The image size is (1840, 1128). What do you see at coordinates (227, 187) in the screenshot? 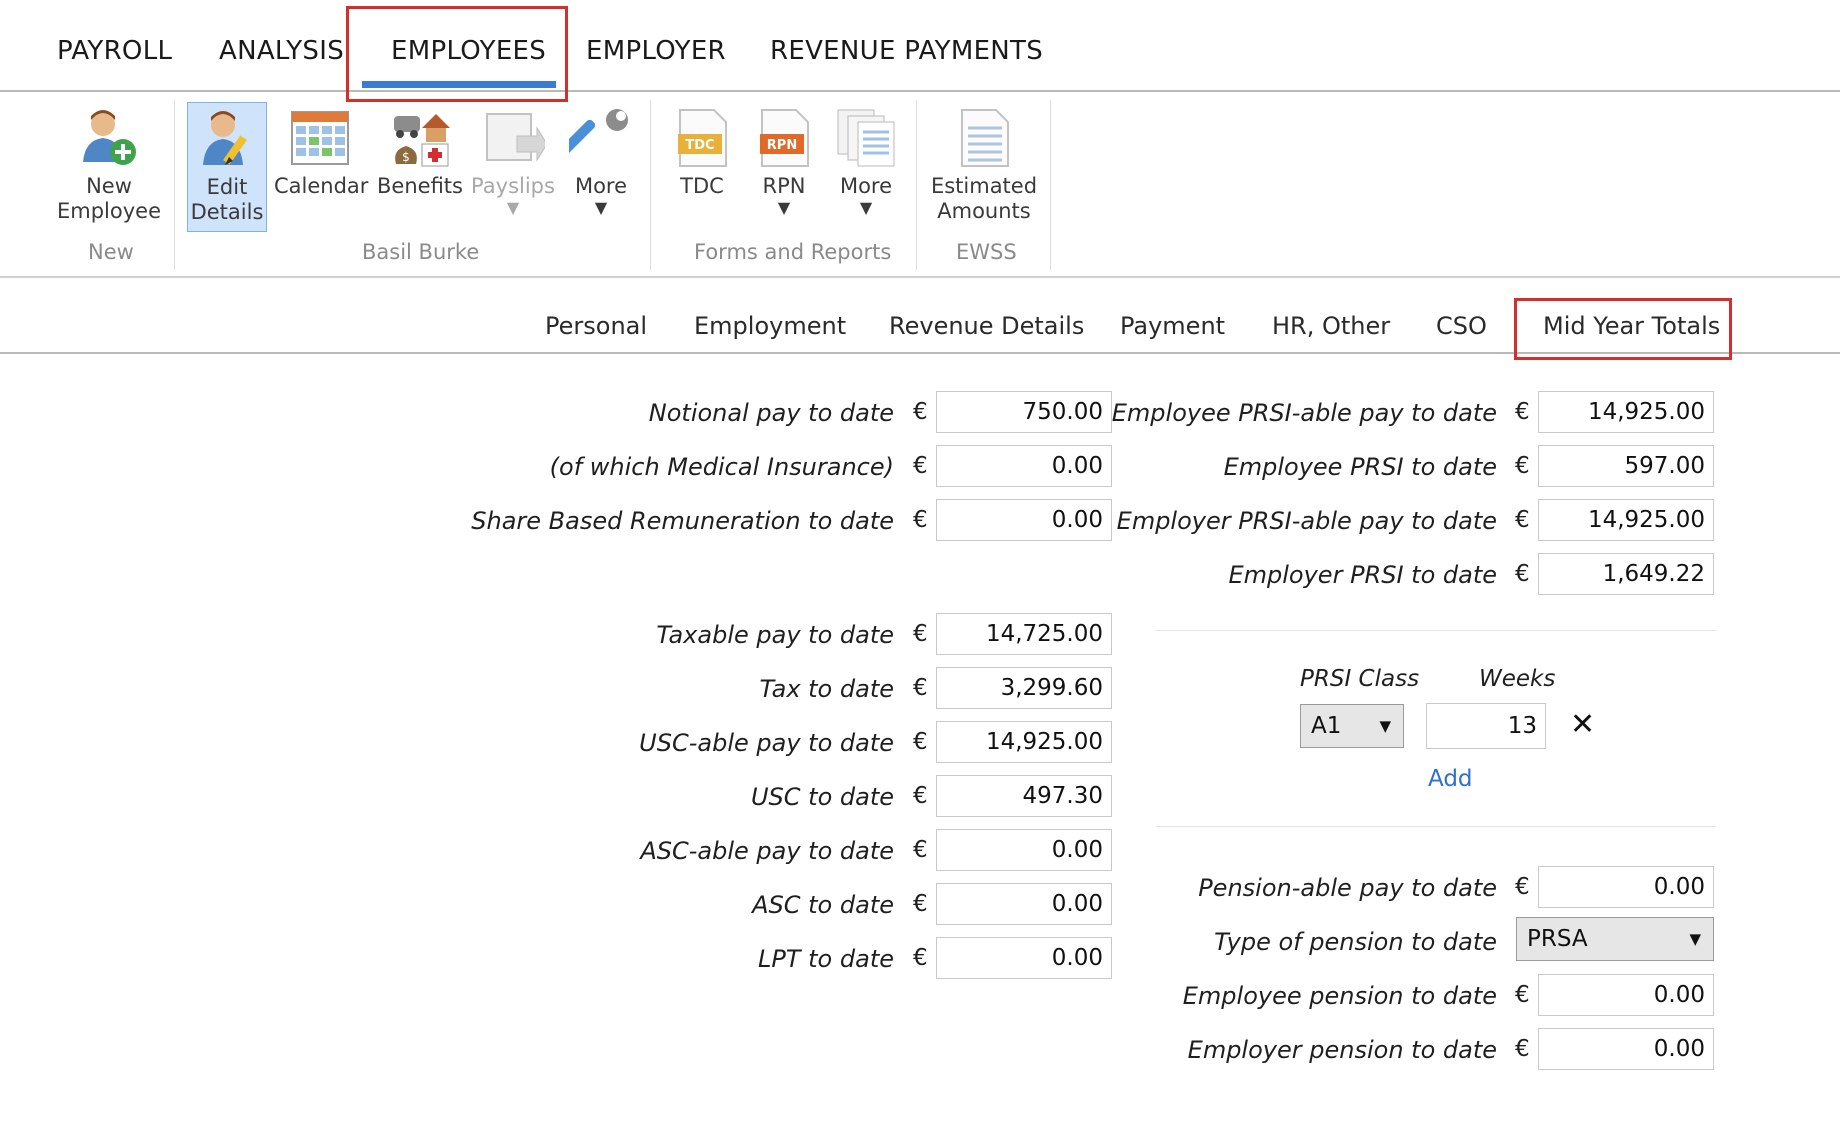
I see `edit-details-label-1: Edit` at bounding box center [227, 187].